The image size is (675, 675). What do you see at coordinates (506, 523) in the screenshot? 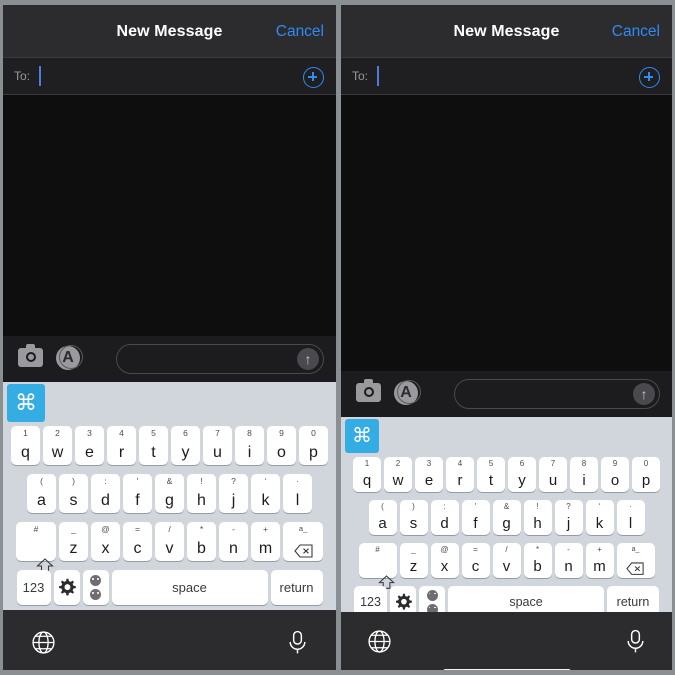
I see `key-label: g` at bounding box center [506, 523].